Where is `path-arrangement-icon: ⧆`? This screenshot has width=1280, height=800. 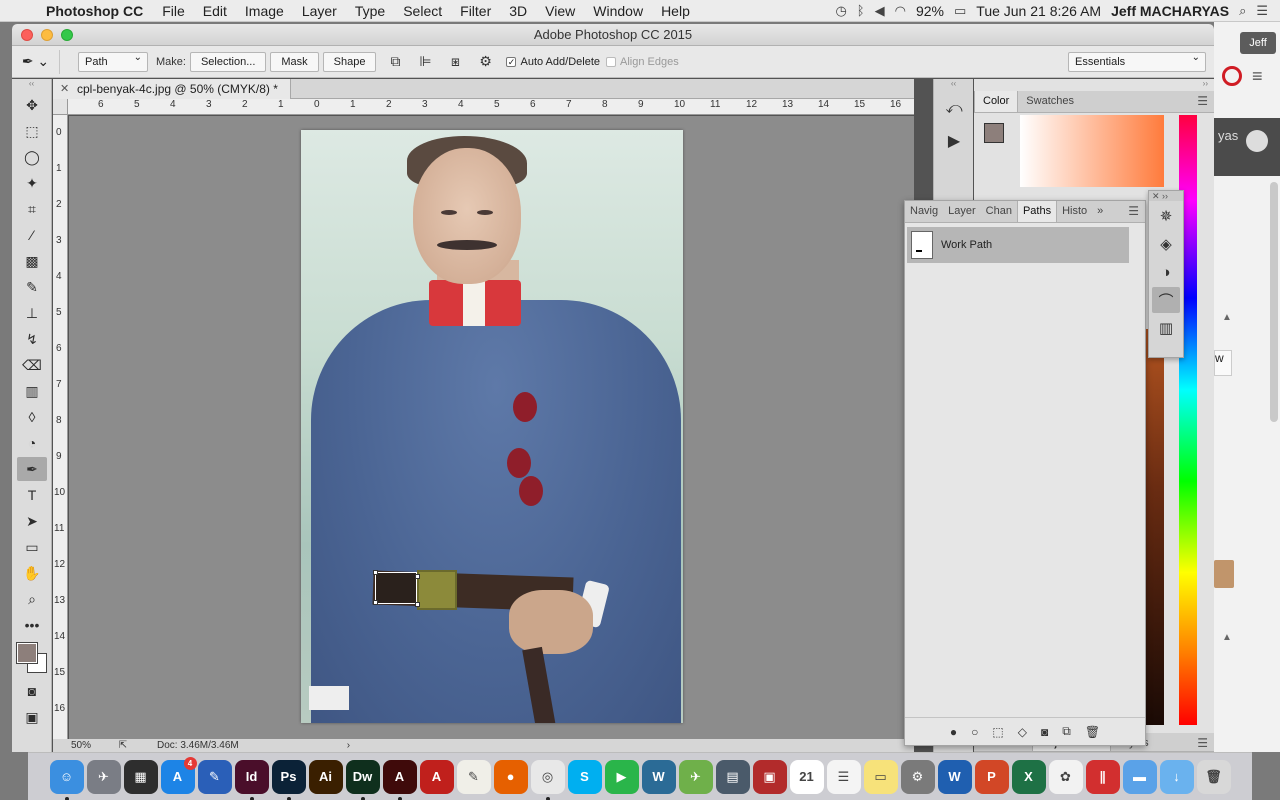
path-arrangement-icon: ⧆ is located at coordinates (455, 61).